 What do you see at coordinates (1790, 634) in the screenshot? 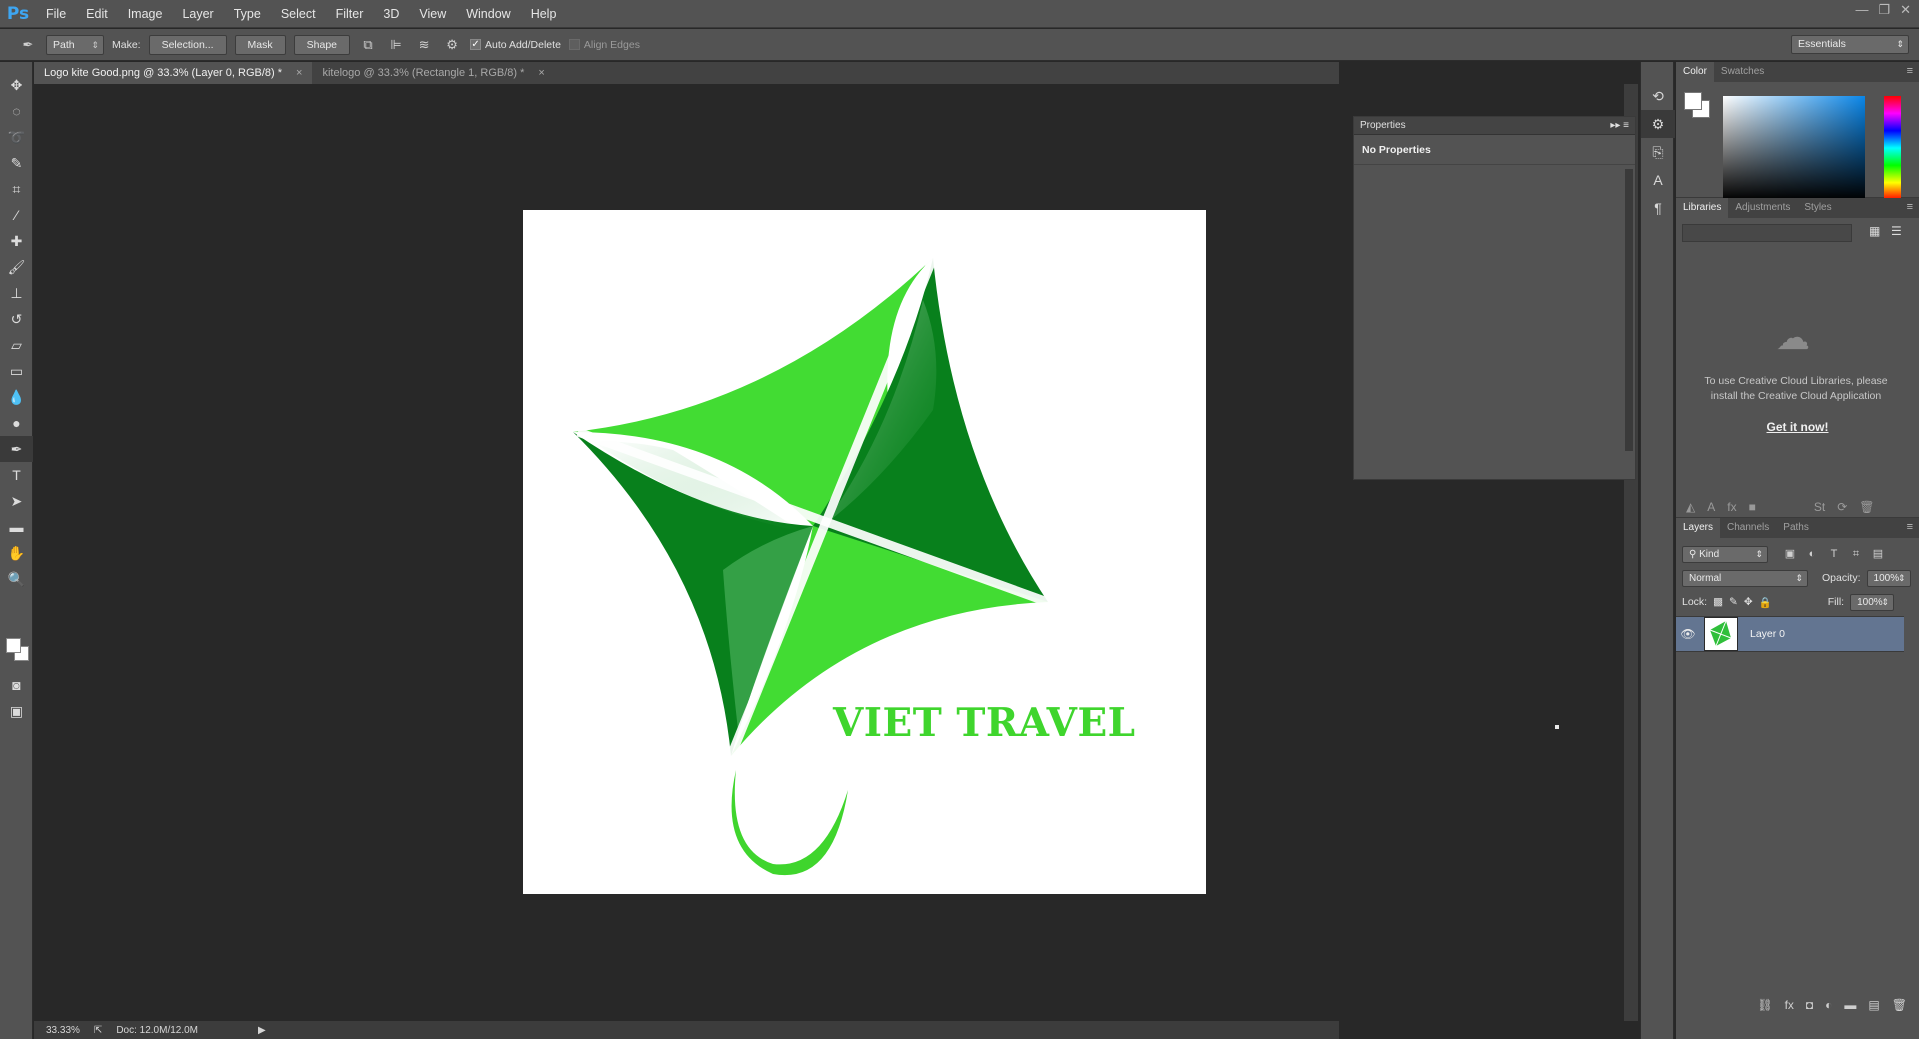
I see `layer-row: 👁 Layer 0` at bounding box center [1790, 634].